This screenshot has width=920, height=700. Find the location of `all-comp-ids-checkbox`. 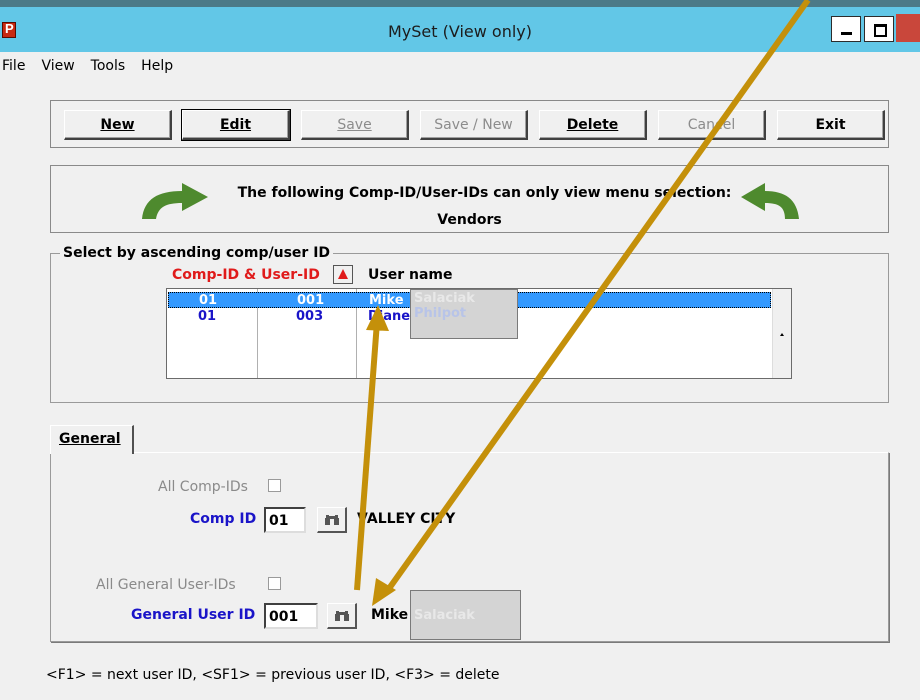

all-comp-ids-checkbox is located at coordinates (274, 485).